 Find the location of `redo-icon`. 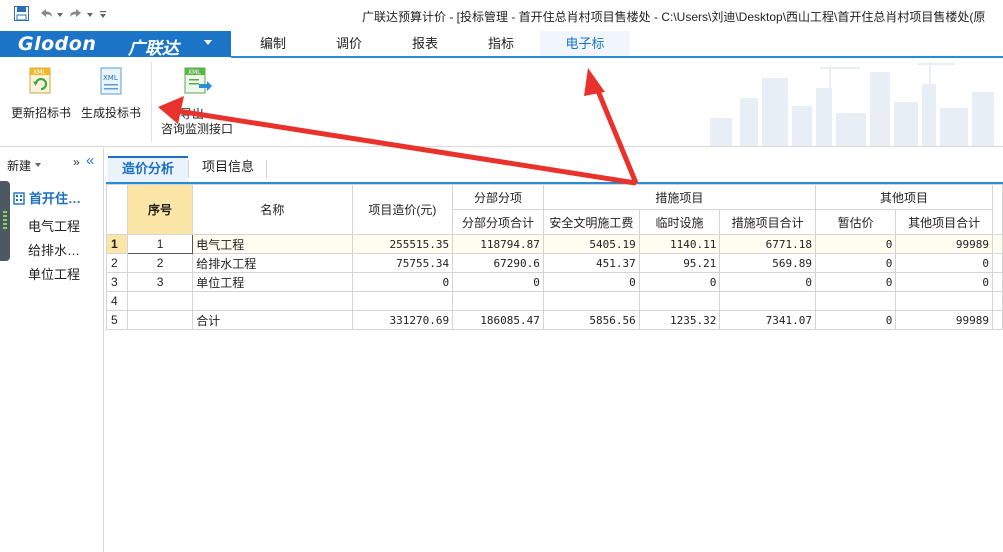

redo-icon is located at coordinates (76, 14).